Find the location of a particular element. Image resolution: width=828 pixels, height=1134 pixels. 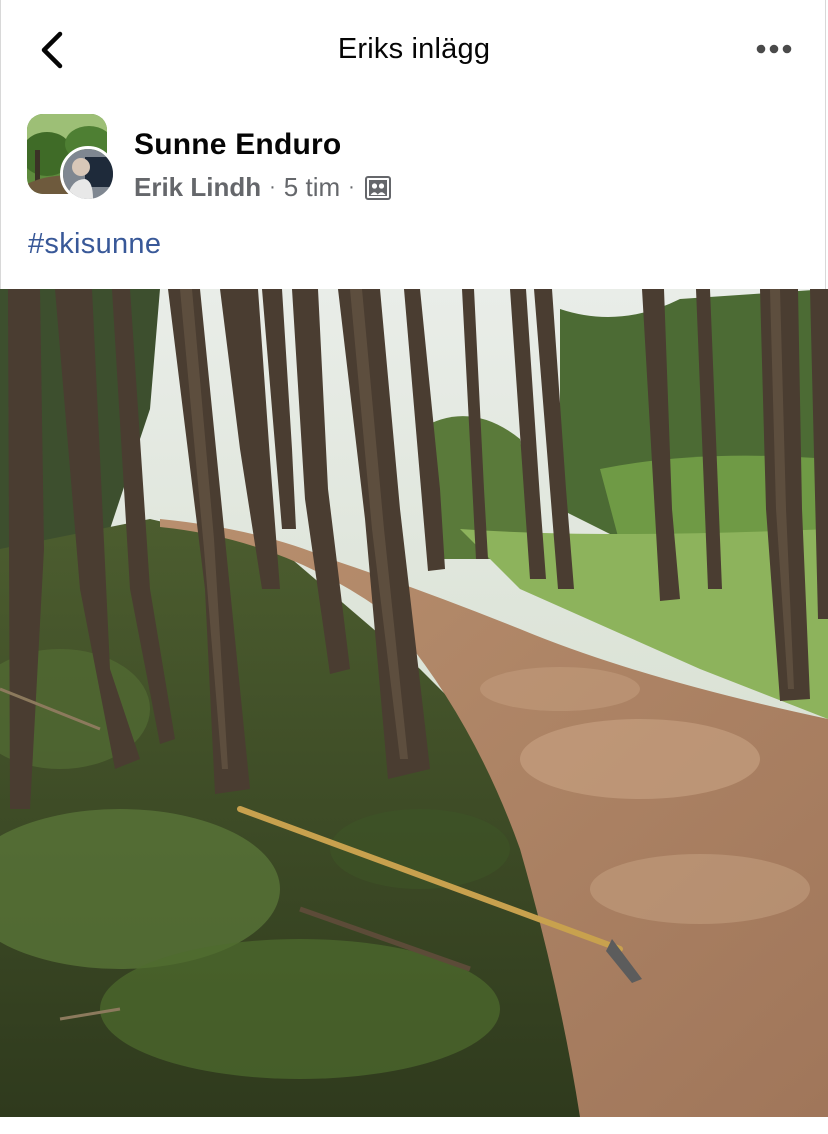

ellipsis-icon is located at coordinates (774, 49).